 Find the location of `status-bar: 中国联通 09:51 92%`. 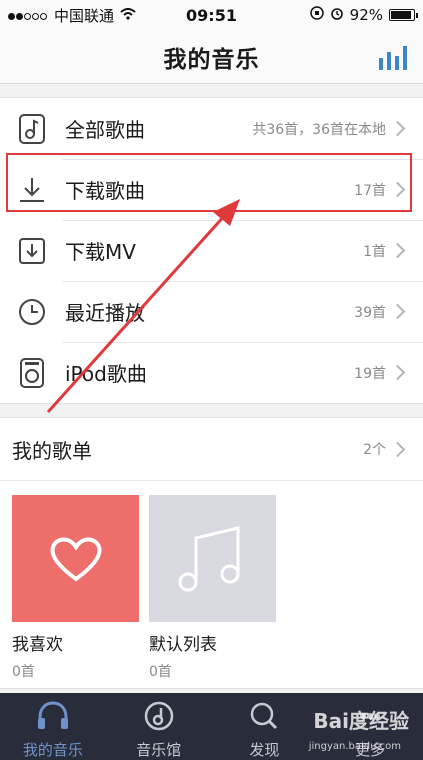

status-bar: 中国联通 09:51 92% is located at coordinates (211, 15).